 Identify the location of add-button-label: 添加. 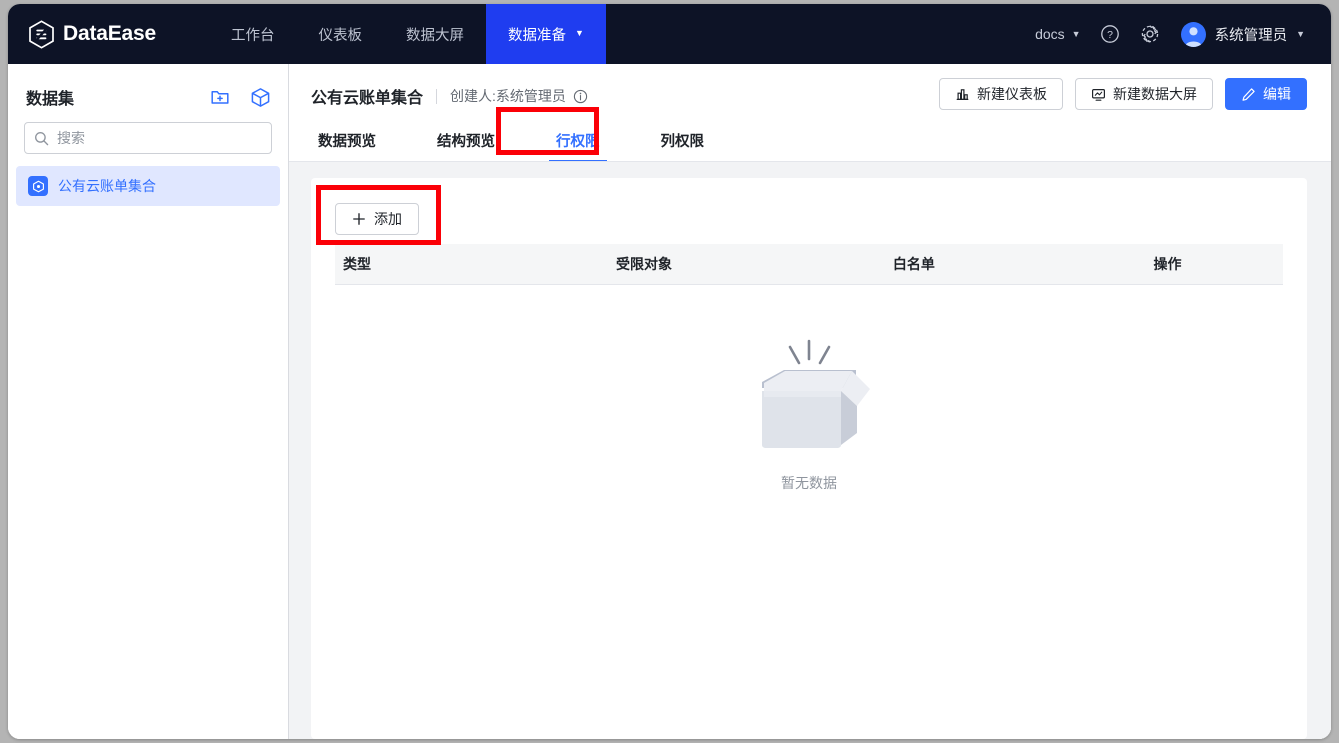
(388, 219).